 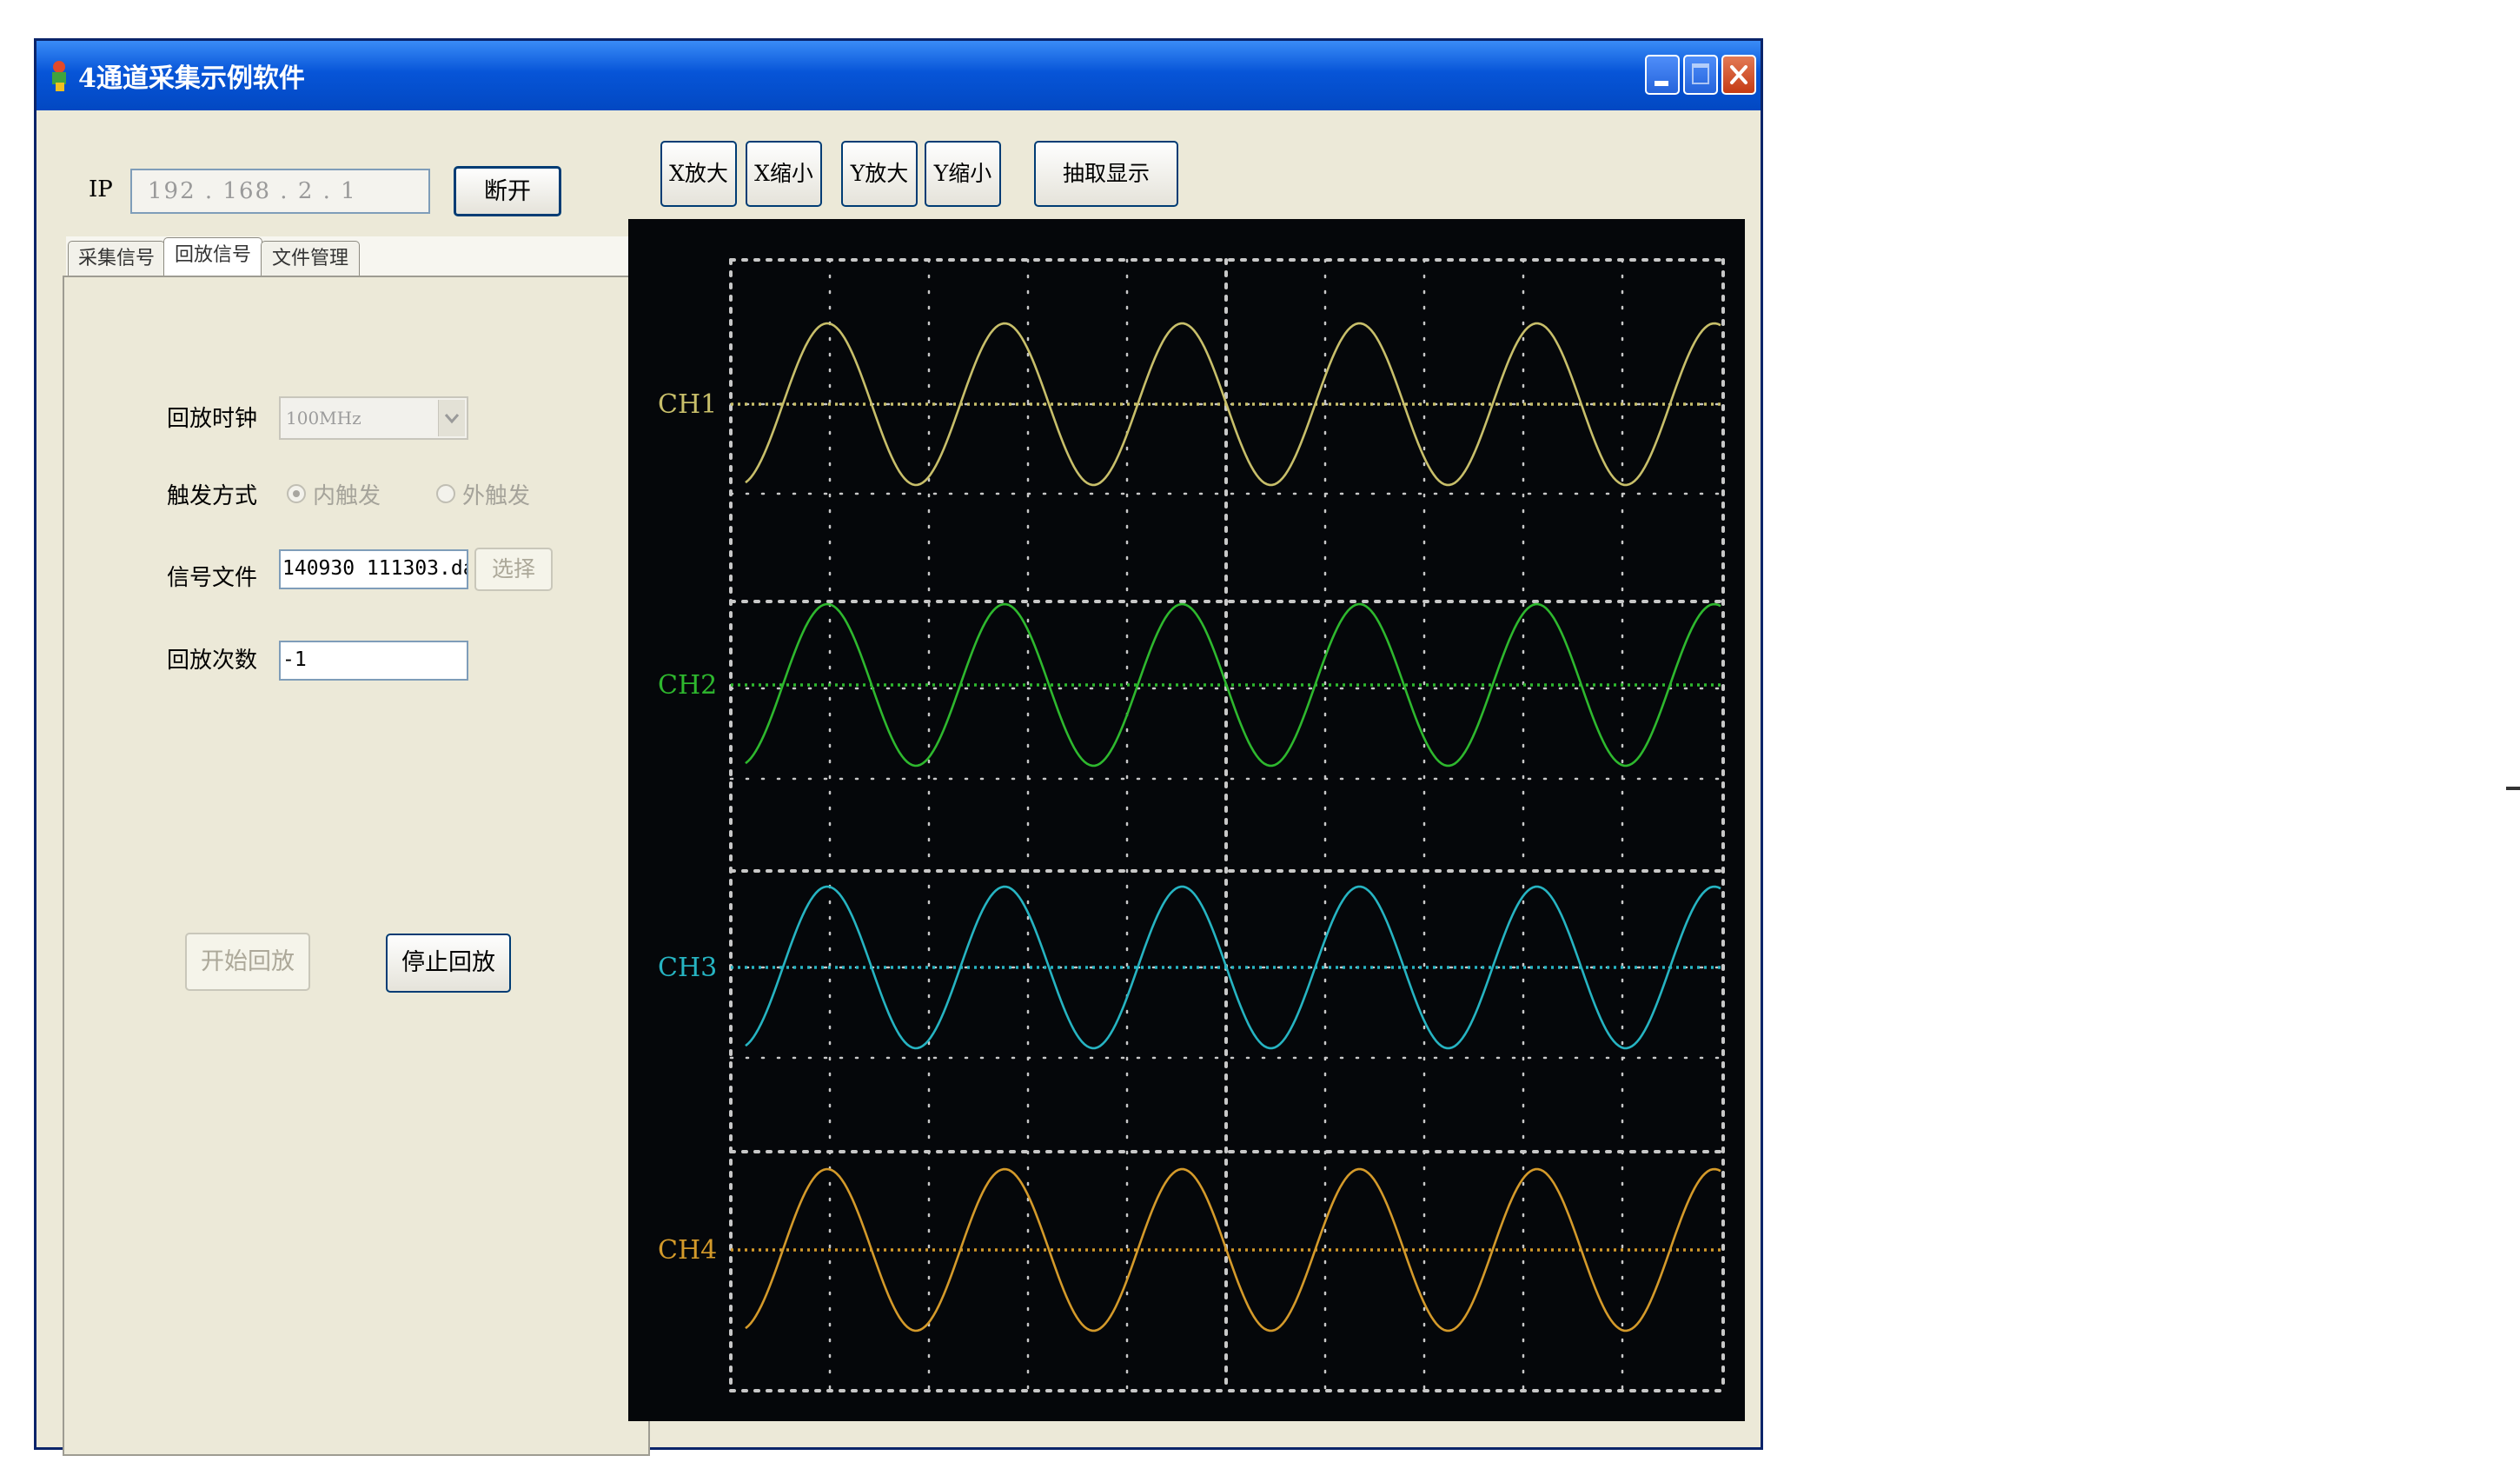 I want to click on decimate-display-button: 抽取显示, so click(x=1106, y=174).